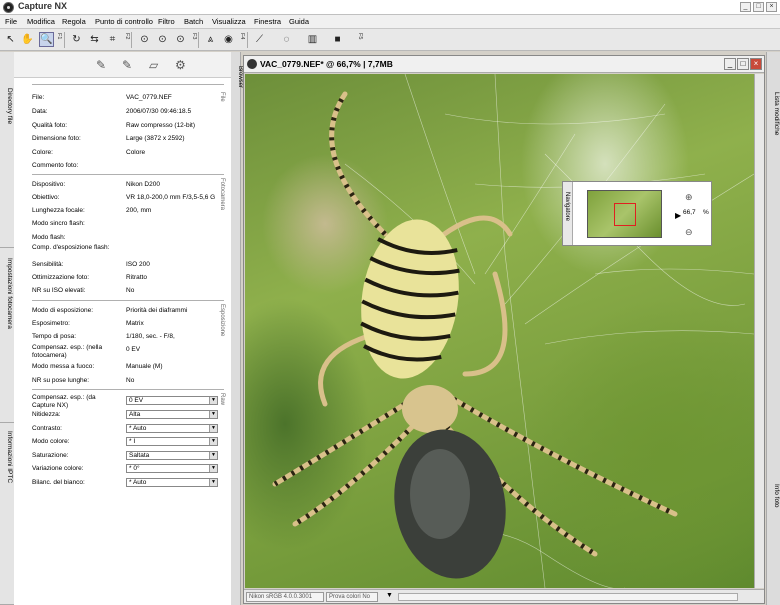  Describe the element at coordinates (74, 21) in the screenshot. I see `menu-regola: Regola` at that location.